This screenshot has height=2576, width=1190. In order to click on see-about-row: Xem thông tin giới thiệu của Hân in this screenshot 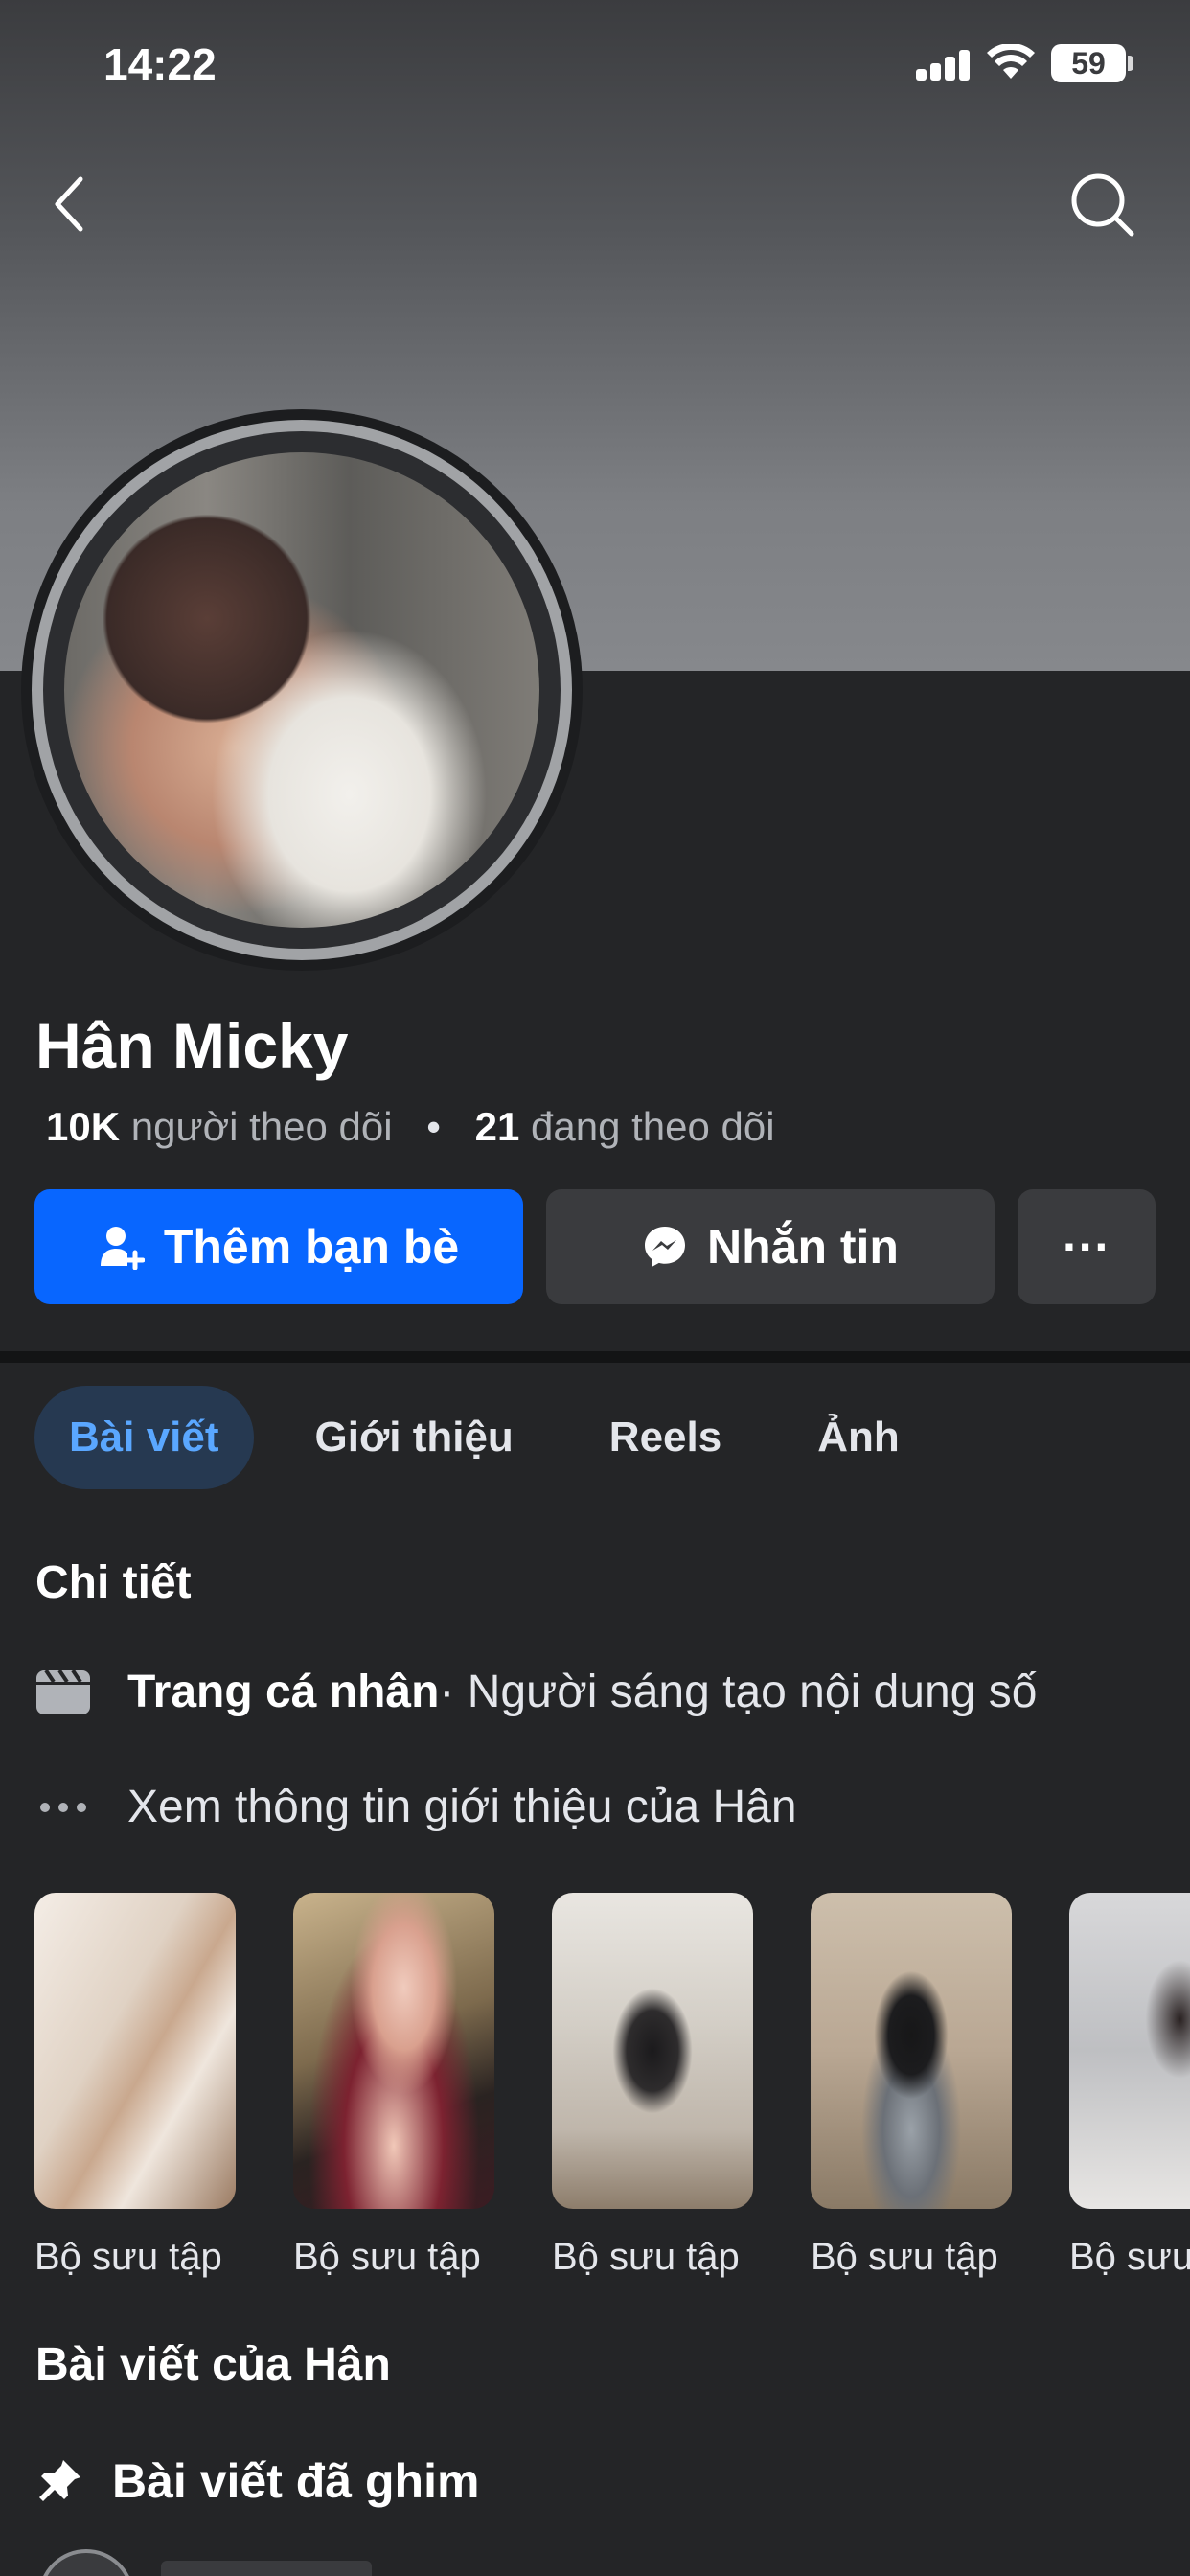, I will do `click(416, 1807)`.